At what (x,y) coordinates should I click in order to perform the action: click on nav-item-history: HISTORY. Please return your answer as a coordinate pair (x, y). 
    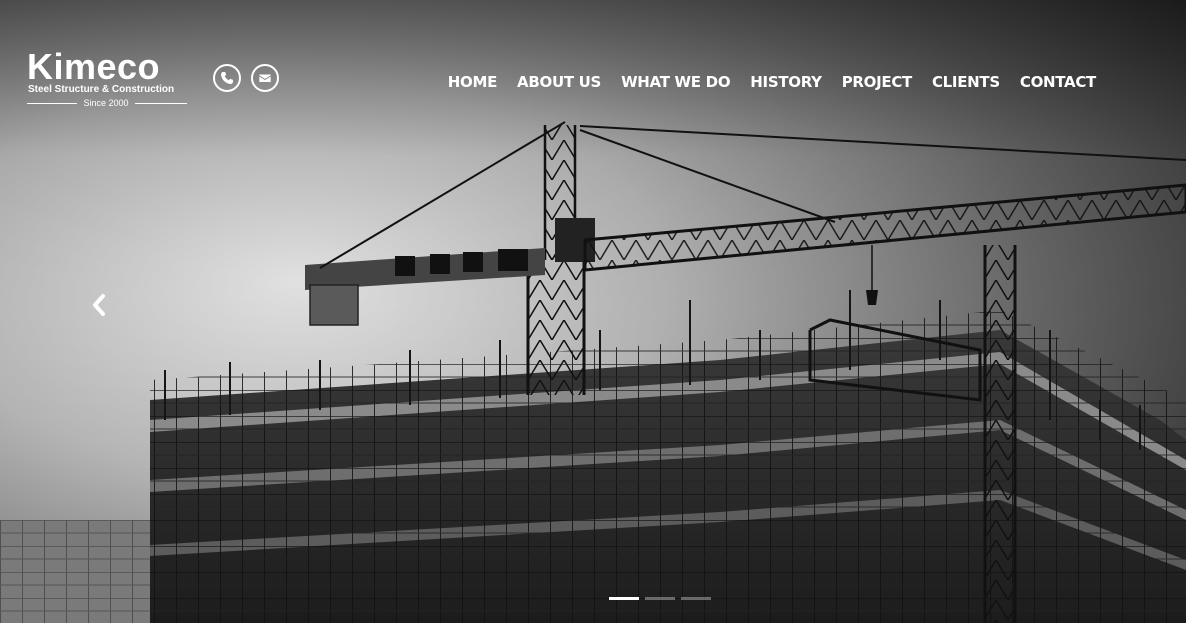
    Looking at the image, I should click on (785, 82).